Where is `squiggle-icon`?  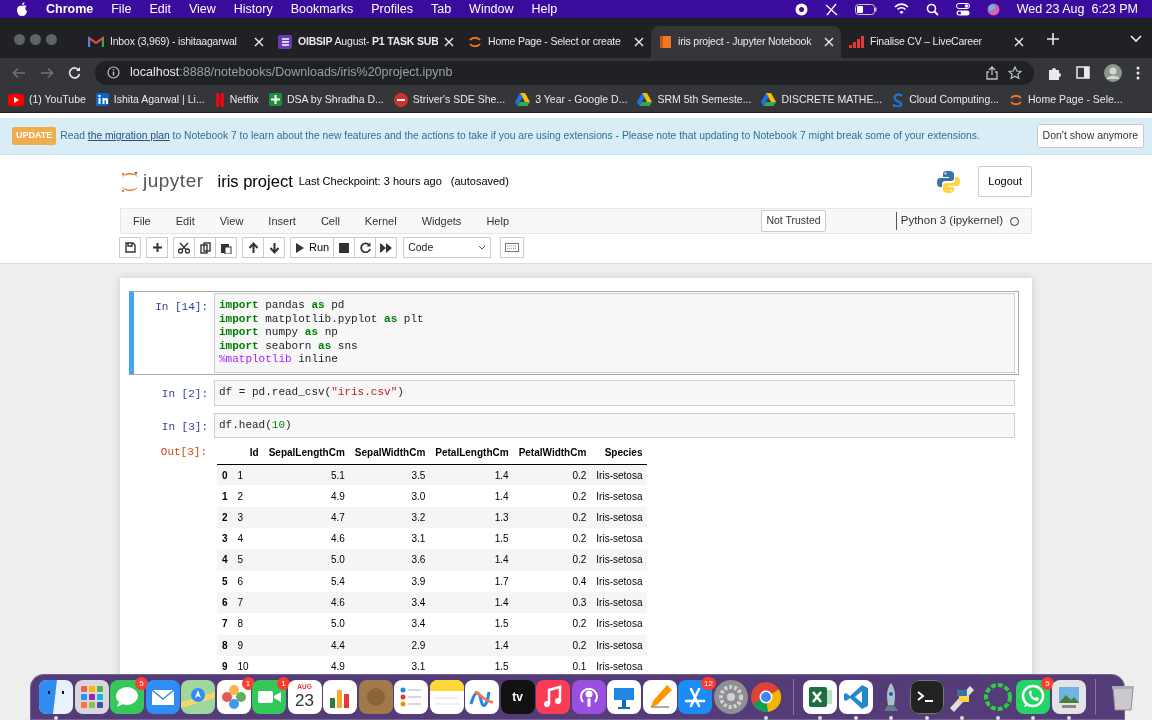
squiggle-icon is located at coordinates (482, 697).